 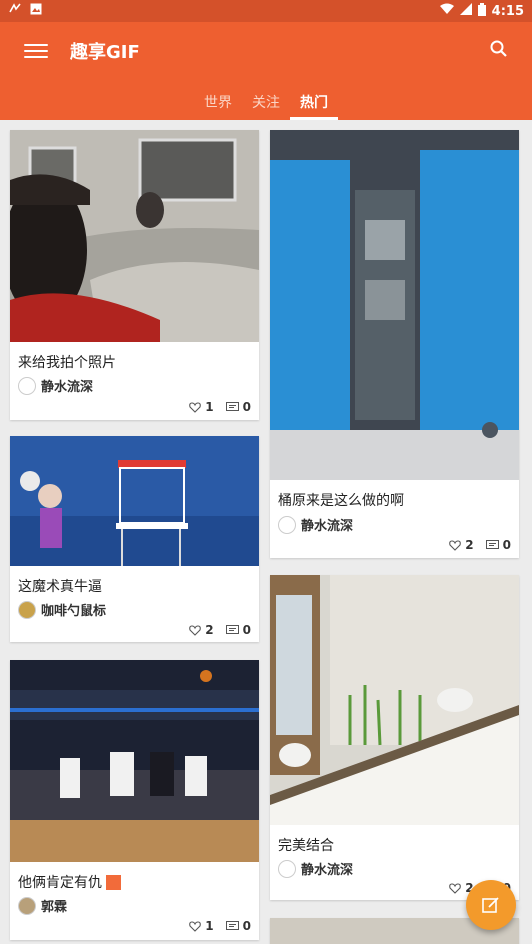 I want to click on tab-bar: 世界 关注 热门, so click(x=266, y=104).